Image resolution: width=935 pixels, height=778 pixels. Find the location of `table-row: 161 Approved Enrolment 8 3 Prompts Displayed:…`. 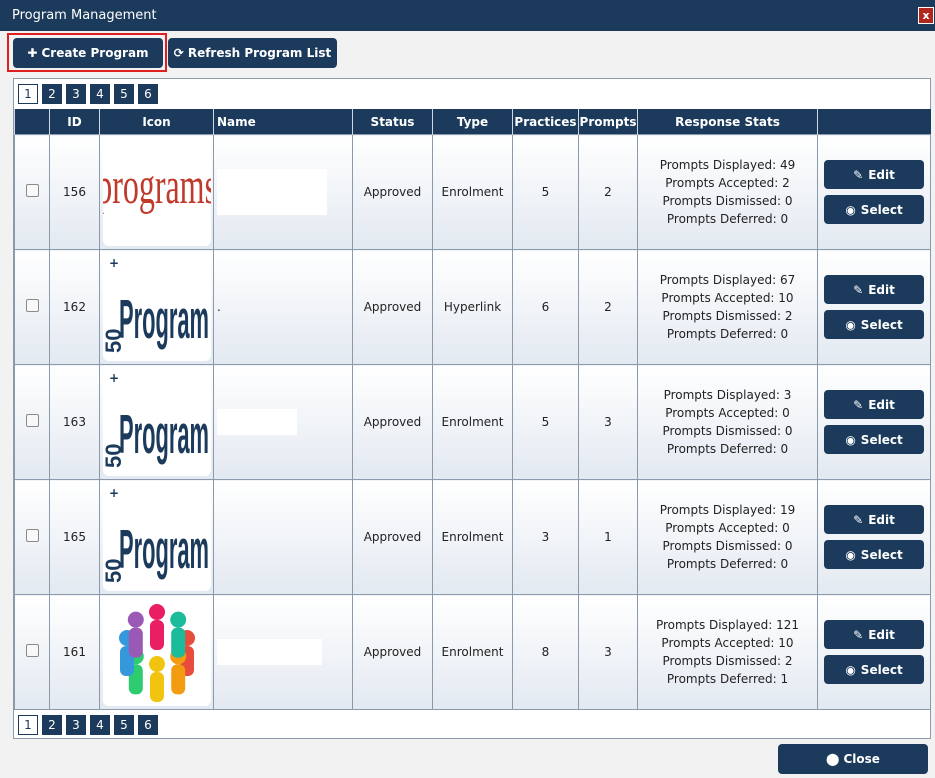

table-row: 161 Approved Enrolment 8 3 Prompts Displayed:… is located at coordinates (472, 652).